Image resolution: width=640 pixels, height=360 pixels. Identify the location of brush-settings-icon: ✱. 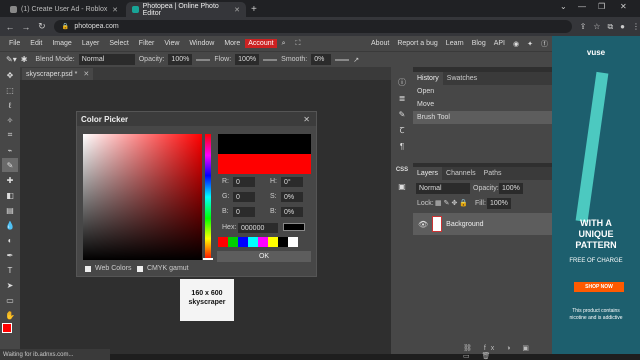
(24, 59).